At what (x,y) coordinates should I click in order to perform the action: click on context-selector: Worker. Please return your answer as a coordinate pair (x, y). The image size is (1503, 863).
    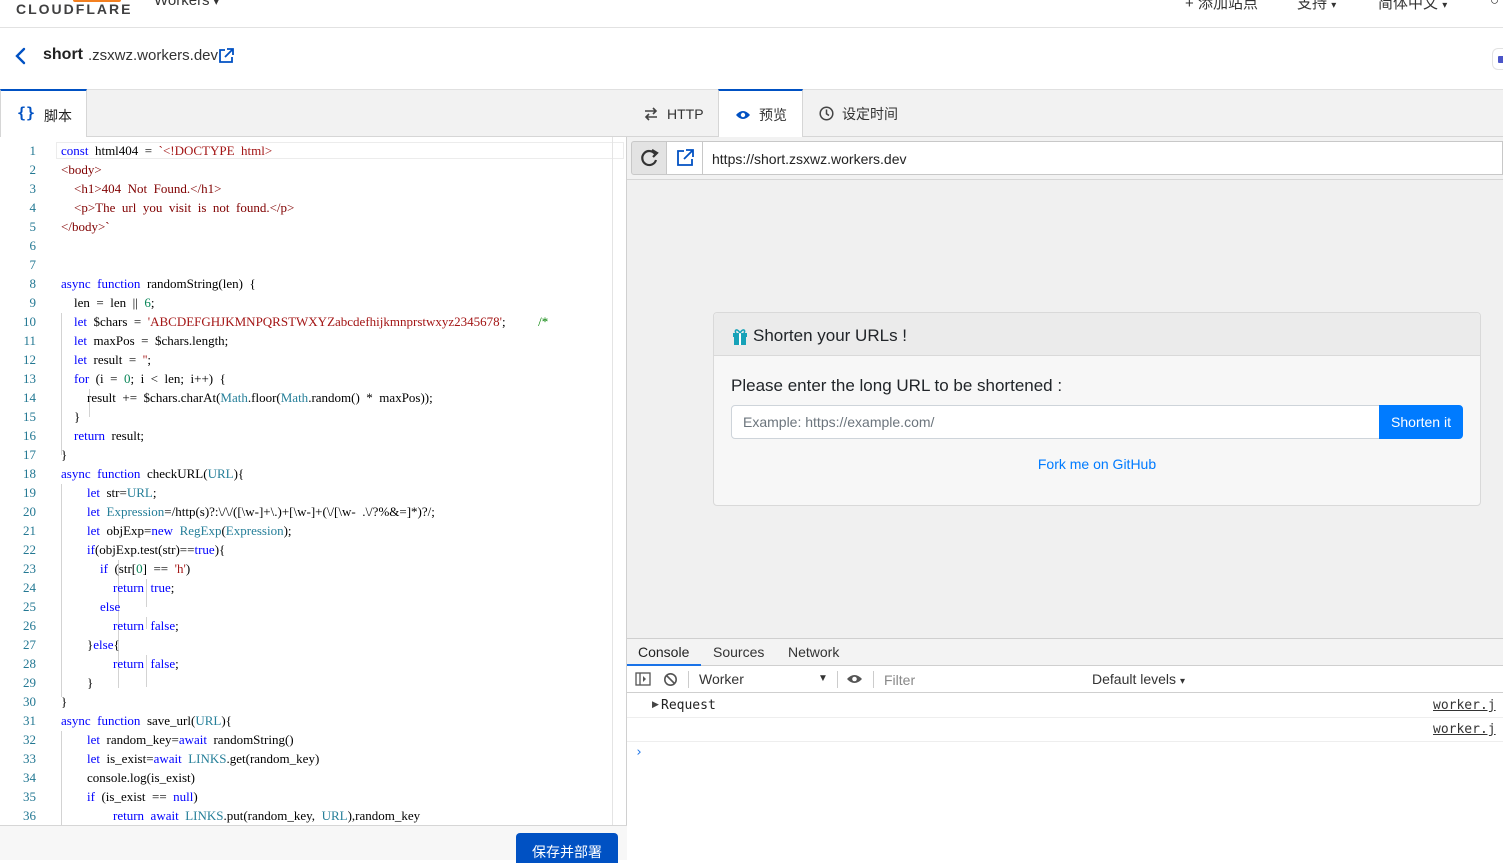
    Looking at the image, I should click on (721, 679).